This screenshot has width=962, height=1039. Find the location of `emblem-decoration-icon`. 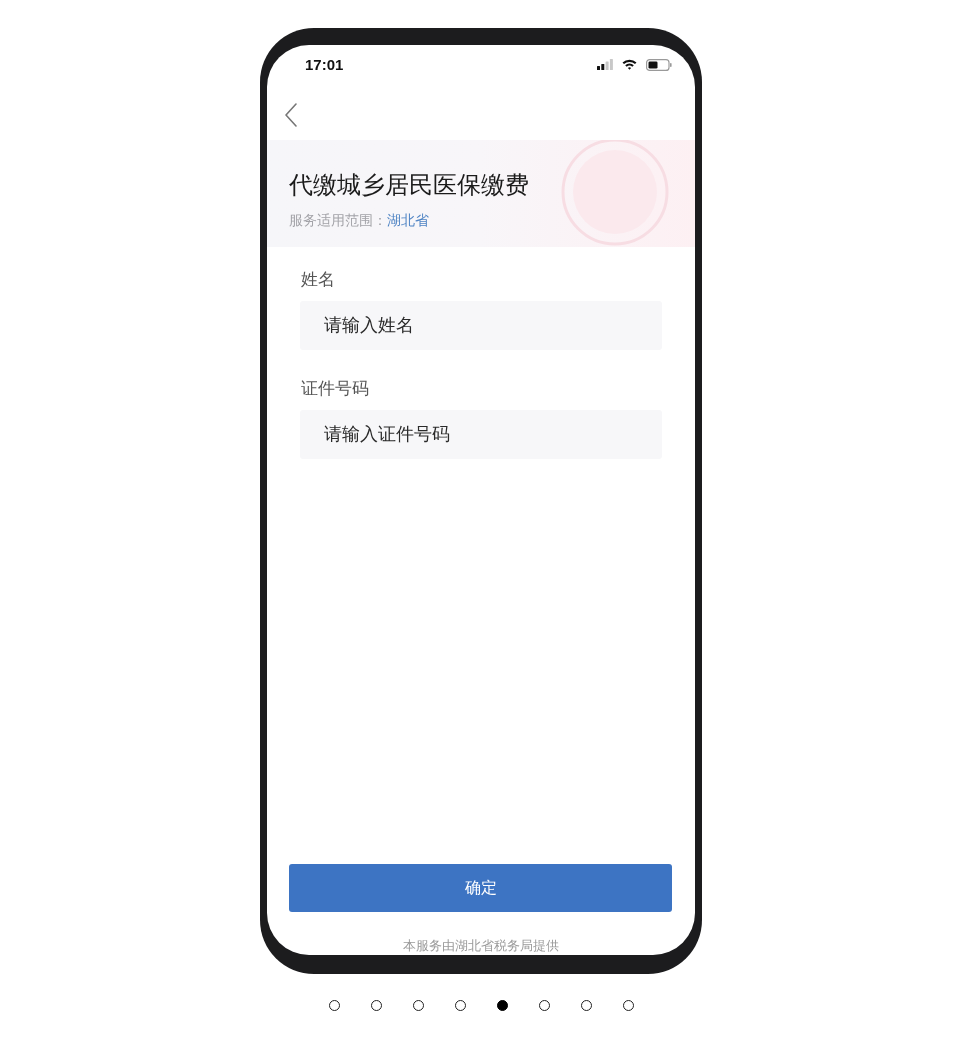

emblem-decoration-icon is located at coordinates (615, 193).